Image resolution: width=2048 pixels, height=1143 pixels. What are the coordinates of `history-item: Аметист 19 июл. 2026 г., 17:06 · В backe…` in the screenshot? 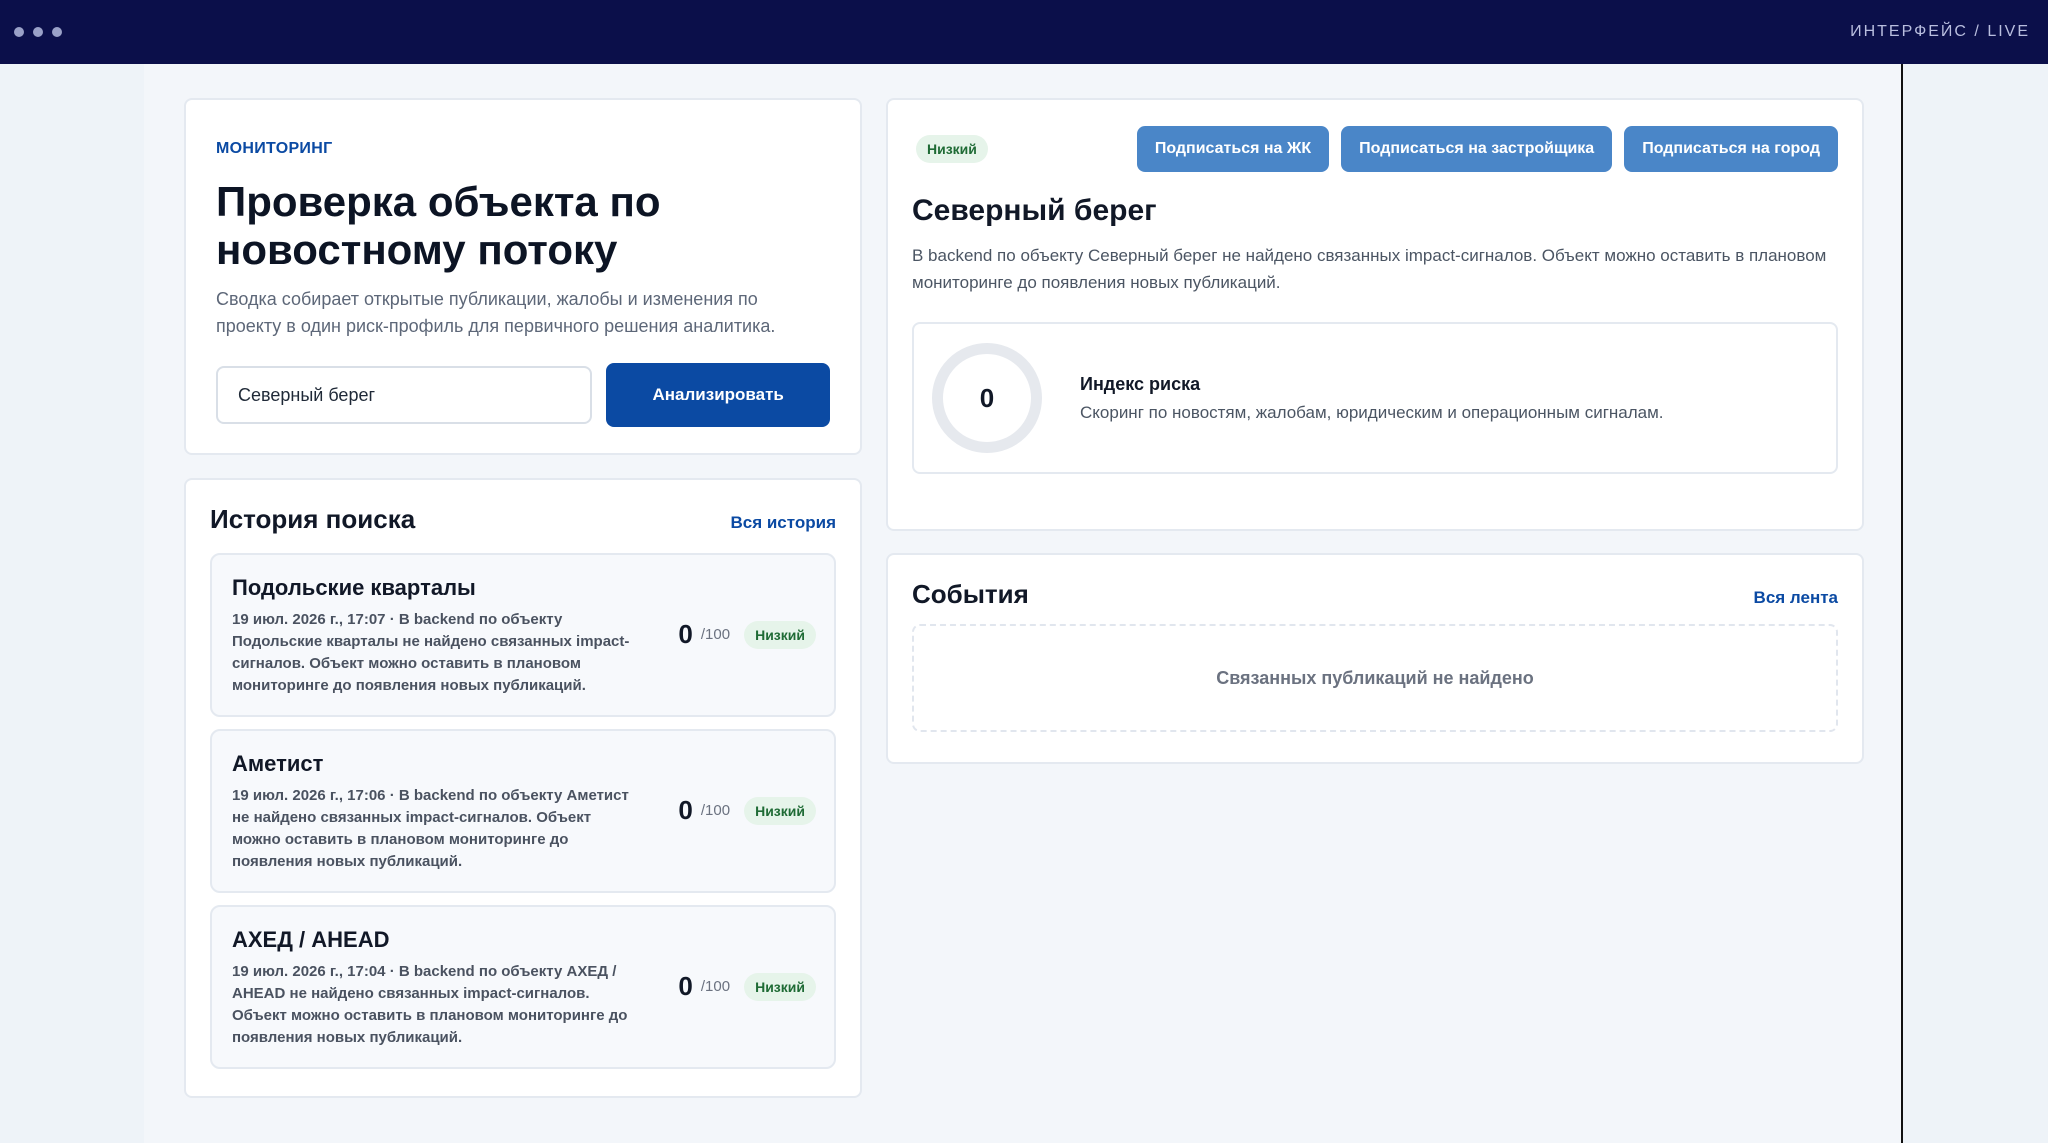 It's located at (523, 811).